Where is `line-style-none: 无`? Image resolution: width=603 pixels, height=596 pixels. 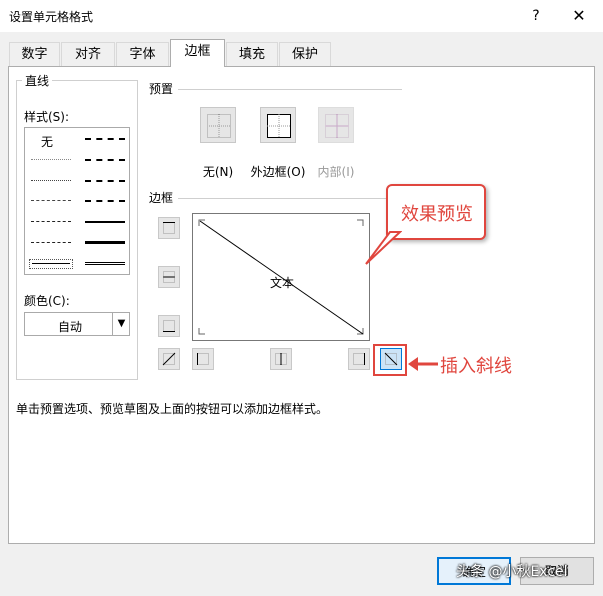
line-style-none: 无 is located at coordinates (47, 141).